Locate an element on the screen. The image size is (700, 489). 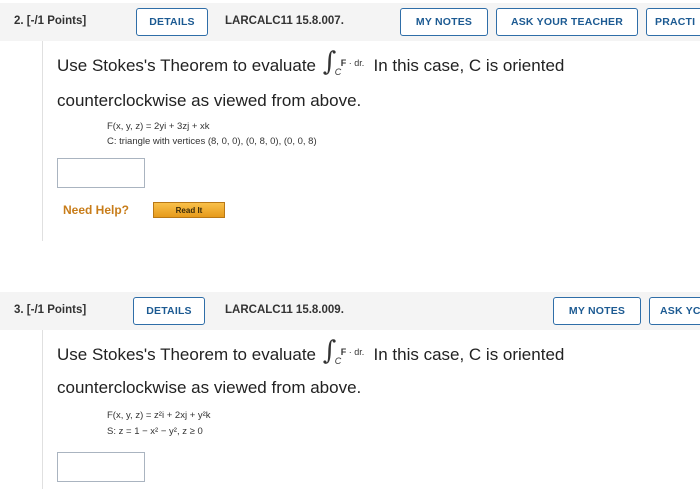
question-3-number: 3. [-/1 Points] is located at coordinates (50, 310).